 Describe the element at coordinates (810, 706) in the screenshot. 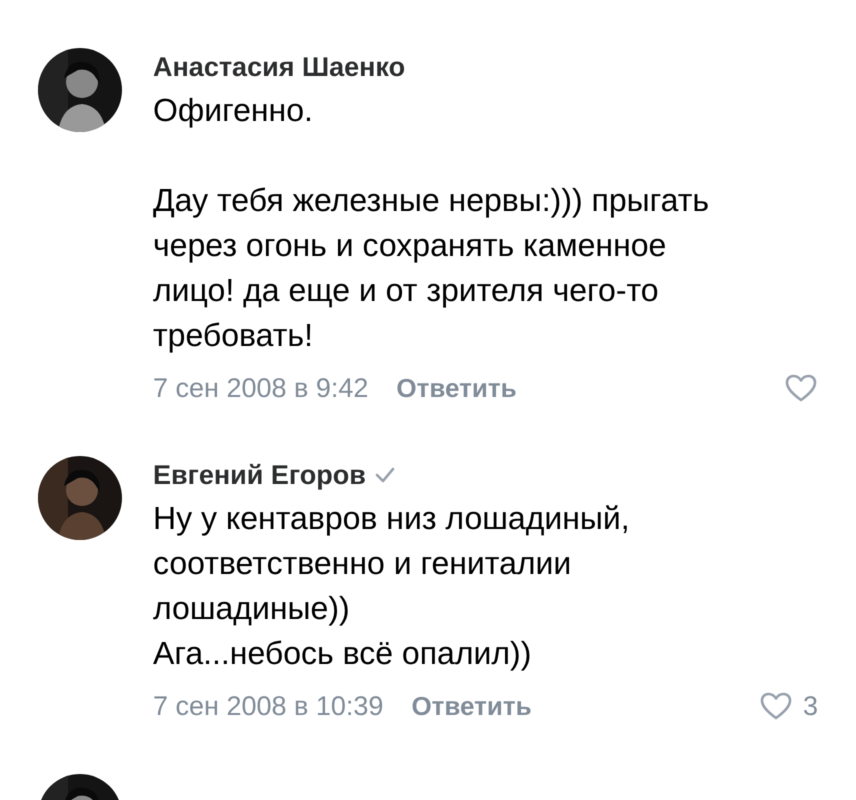

I see `like-count: 3` at that location.